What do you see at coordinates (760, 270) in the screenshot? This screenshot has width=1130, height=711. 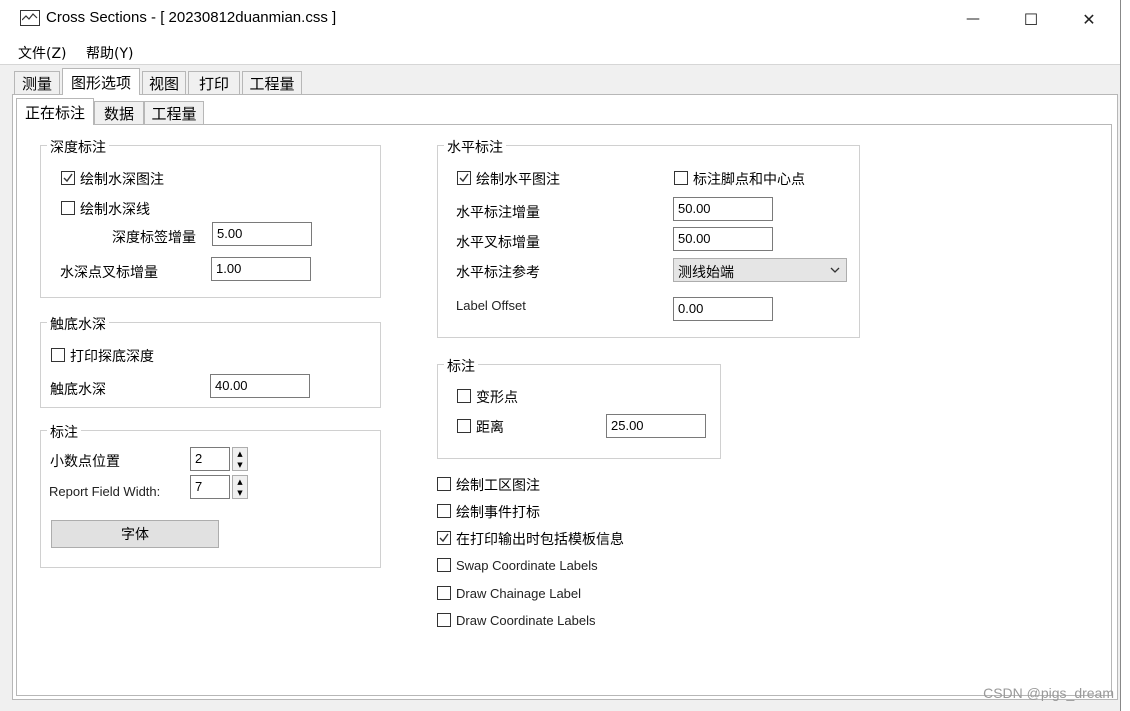 I see `horizontal-reference-select: 测线始端` at bounding box center [760, 270].